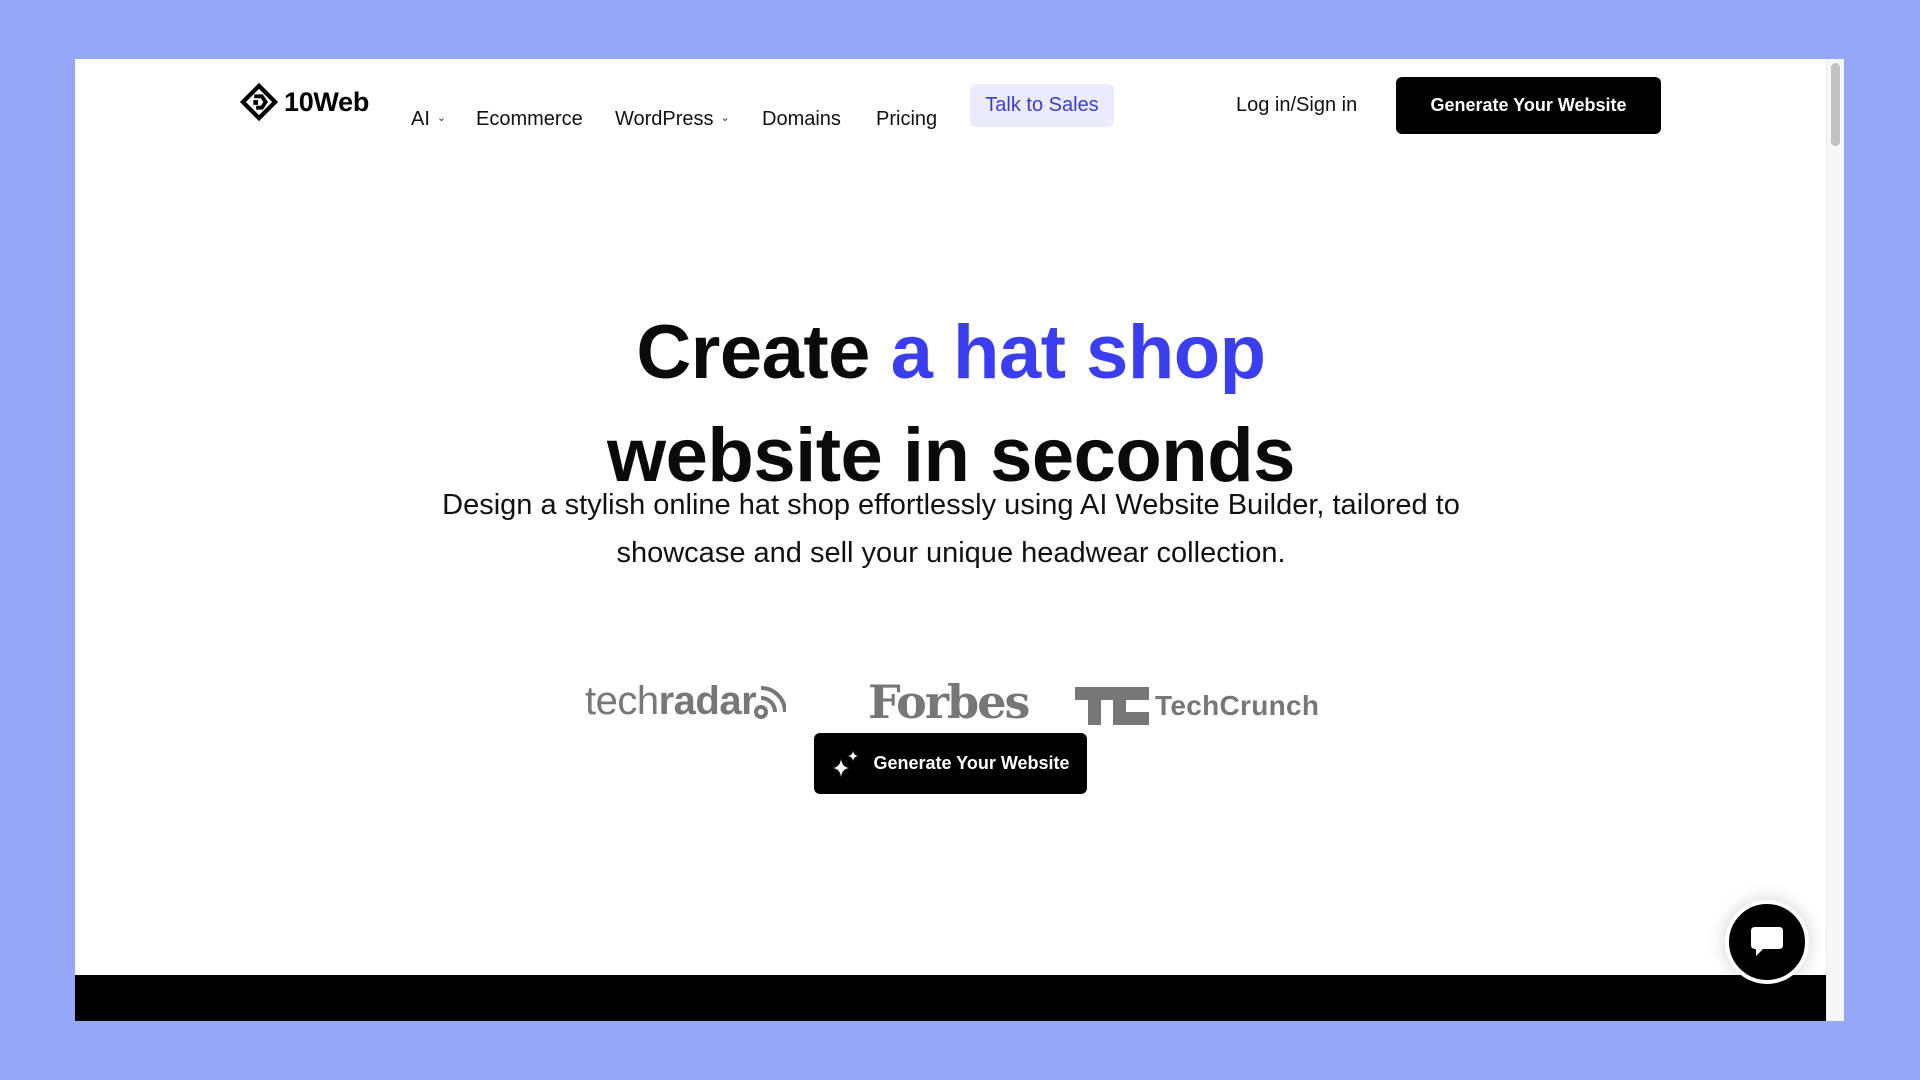 The image size is (1920, 1080). Describe the element at coordinates (1237, 705) in the screenshot. I see `techcrunch-text: TechCrunch` at that location.